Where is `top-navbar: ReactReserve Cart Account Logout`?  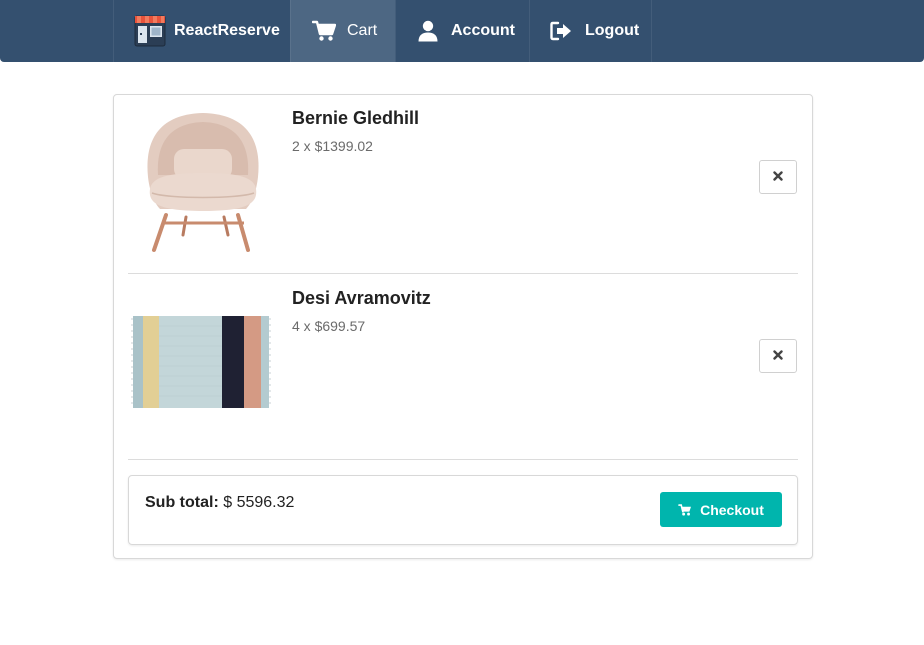
top-navbar: ReactReserve Cart Account Logout is located at coordinates (462, 31).